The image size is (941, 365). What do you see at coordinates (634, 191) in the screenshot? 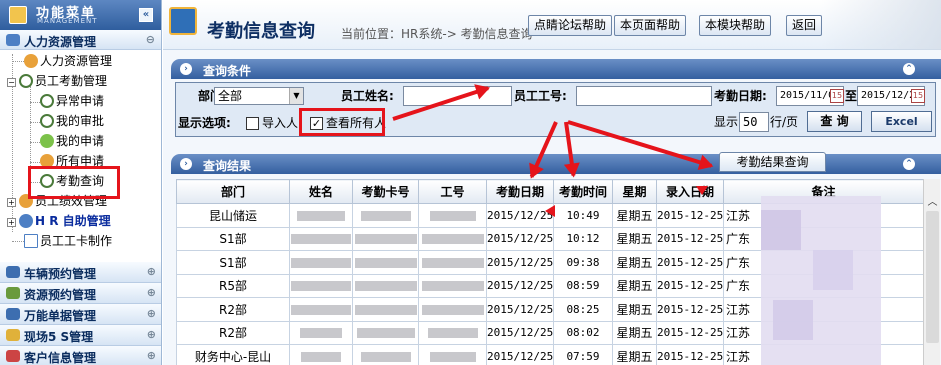
I see `col-header: 星期` at bounding box center [634, 191].